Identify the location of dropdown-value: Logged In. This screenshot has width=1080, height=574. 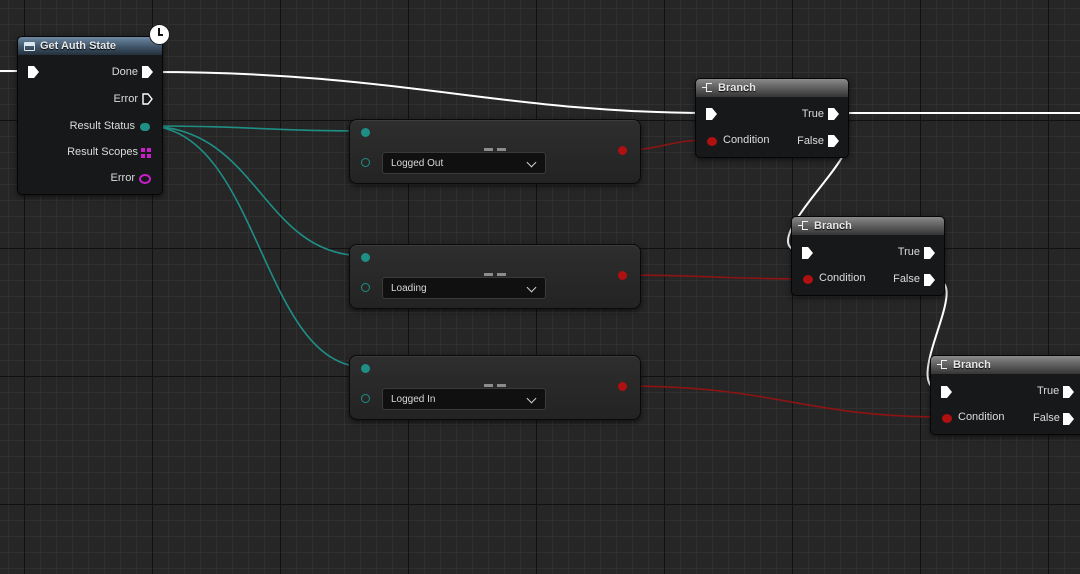
(413, 399).